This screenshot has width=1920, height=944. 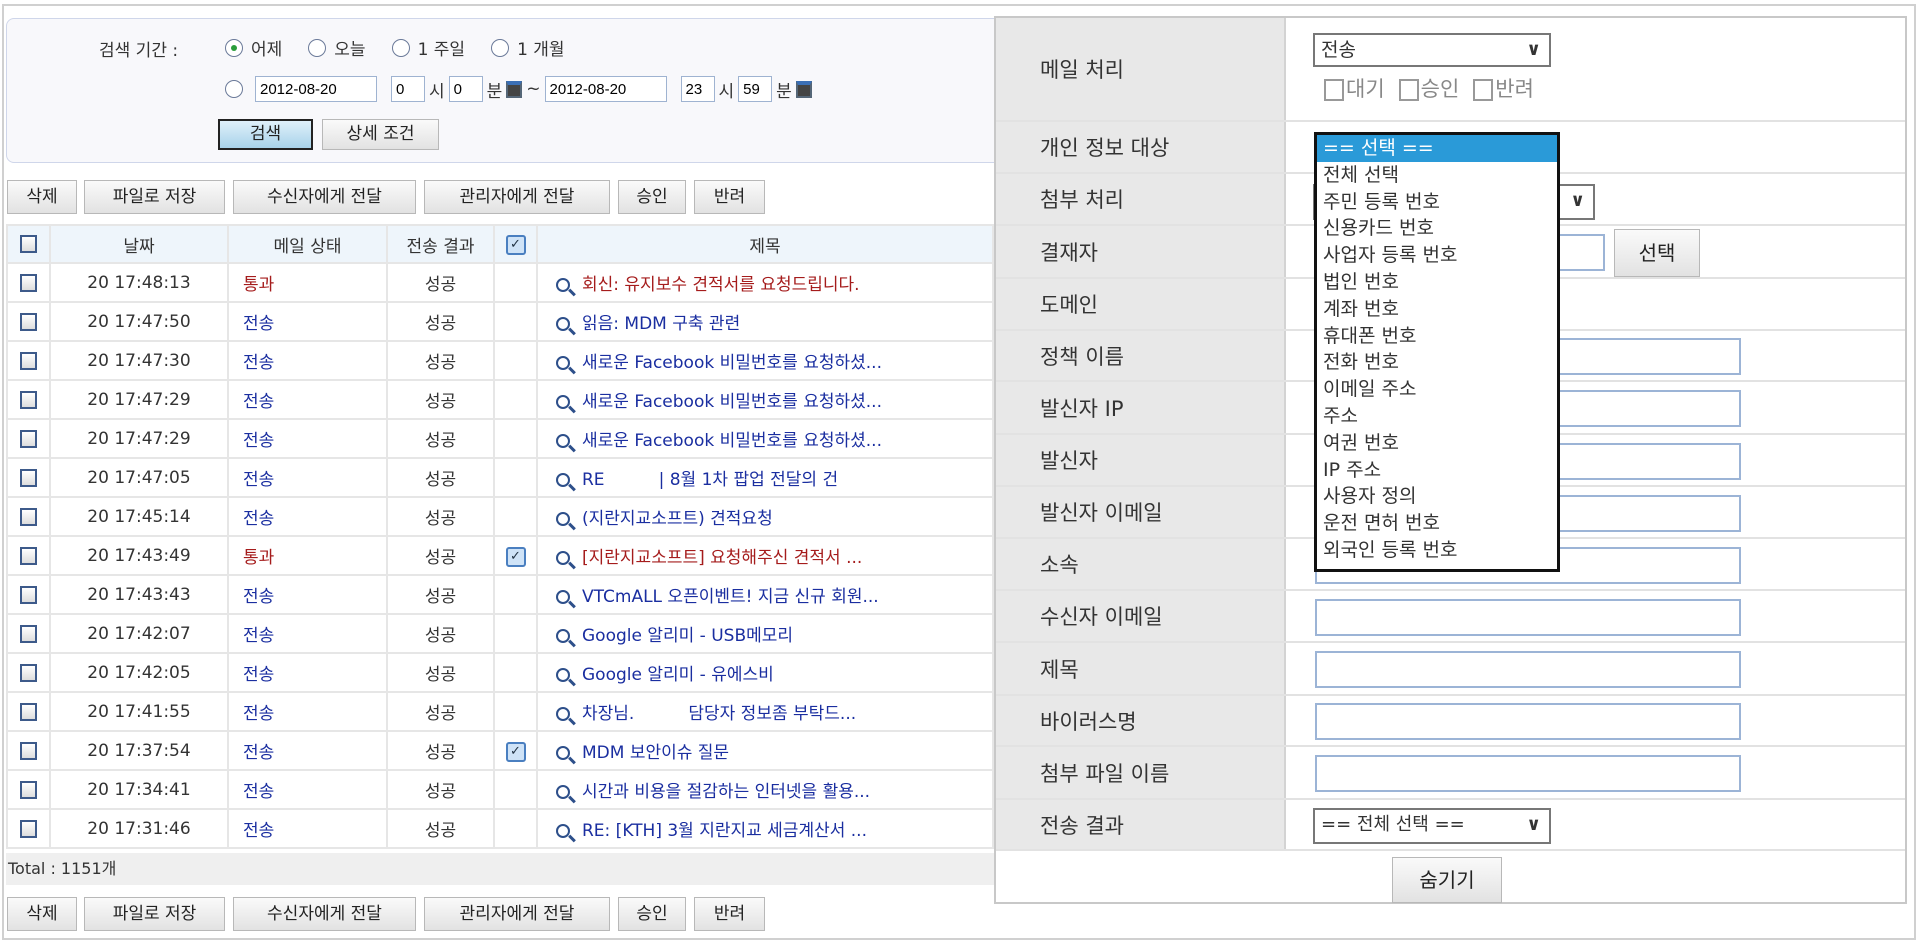 What do you see at coordinates (500, 750) in the screenshot?
I see `table-row: 20 17:37:54 전송 성공 ✓ MDM 보안이슈 질문` at bounding box center [500, 750].